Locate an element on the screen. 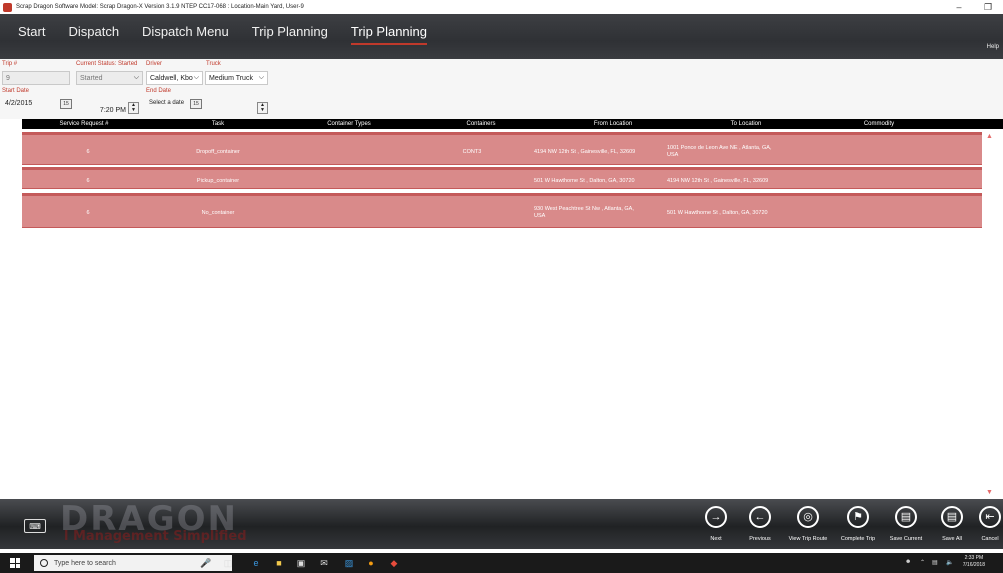  nav-trip-planning-current: Trip Planning is located at coordinates (389, 34).